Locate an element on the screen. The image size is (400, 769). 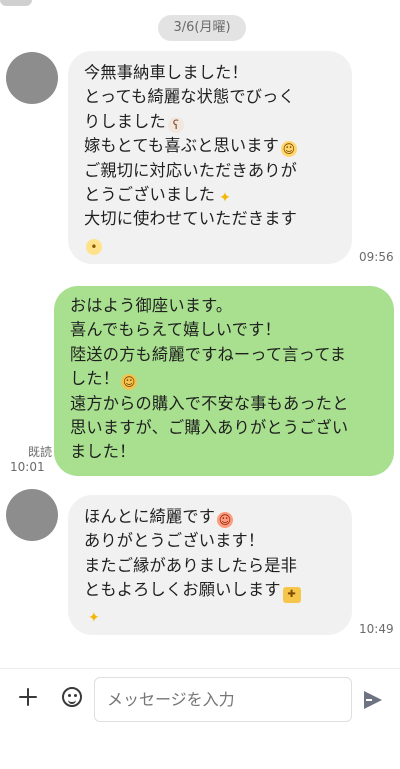
message-line: とっても綺麗な状態でびっく is located at coordinates (189, 97).